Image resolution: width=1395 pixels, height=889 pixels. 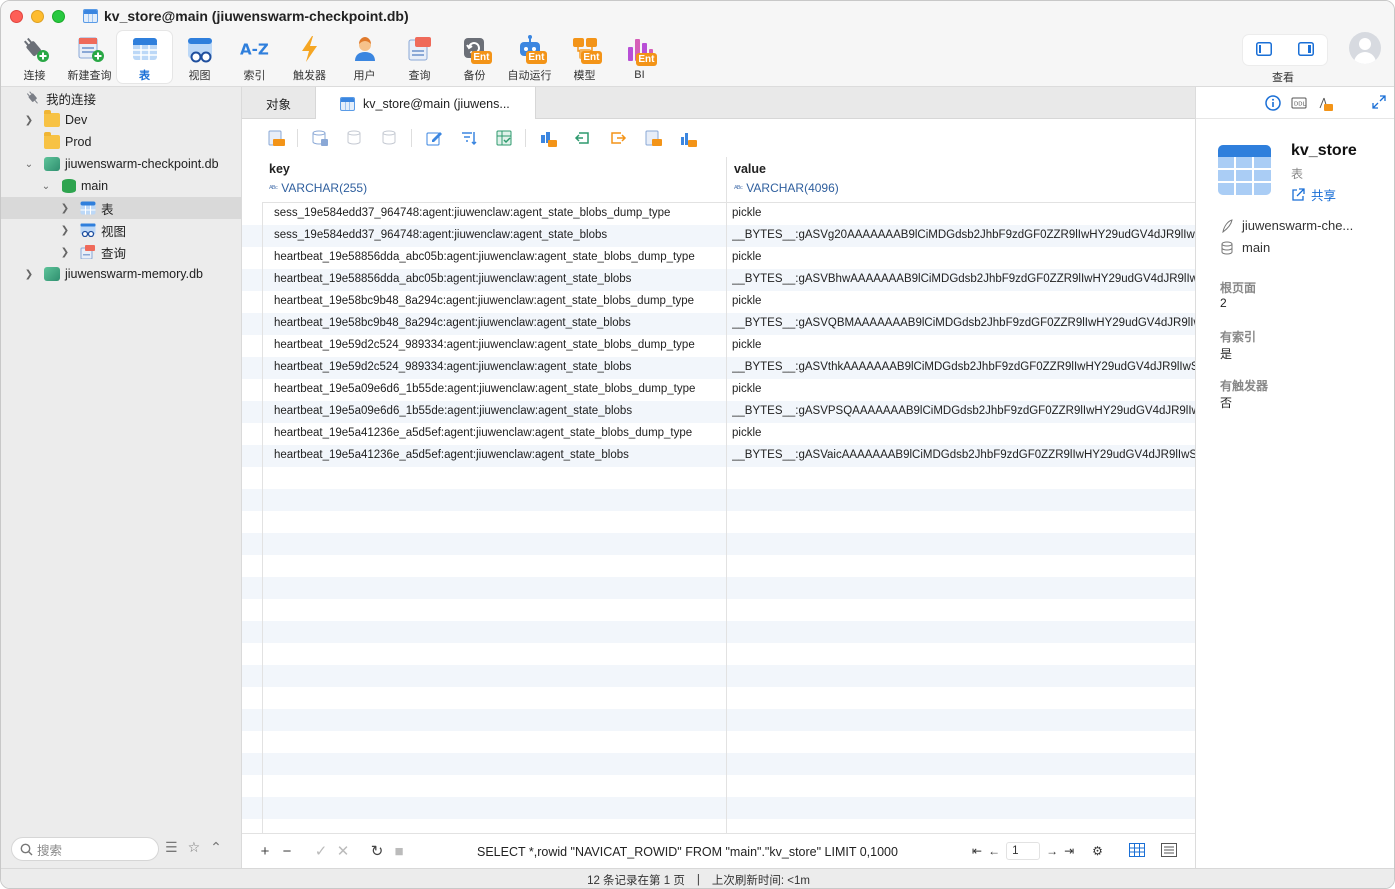 What do you see at coordinates (977, 851) in the screenshot?
I see `first-page-button: ⇤` at bounding box center [977, 851].